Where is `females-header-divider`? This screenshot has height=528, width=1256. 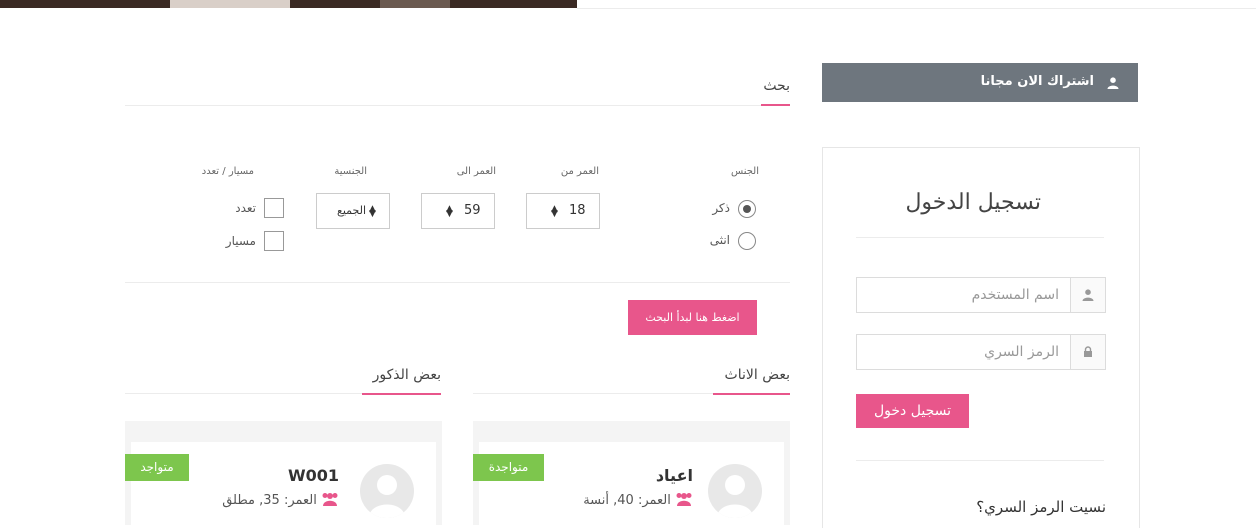 females-header-divider is located at coordinates (593, 393).